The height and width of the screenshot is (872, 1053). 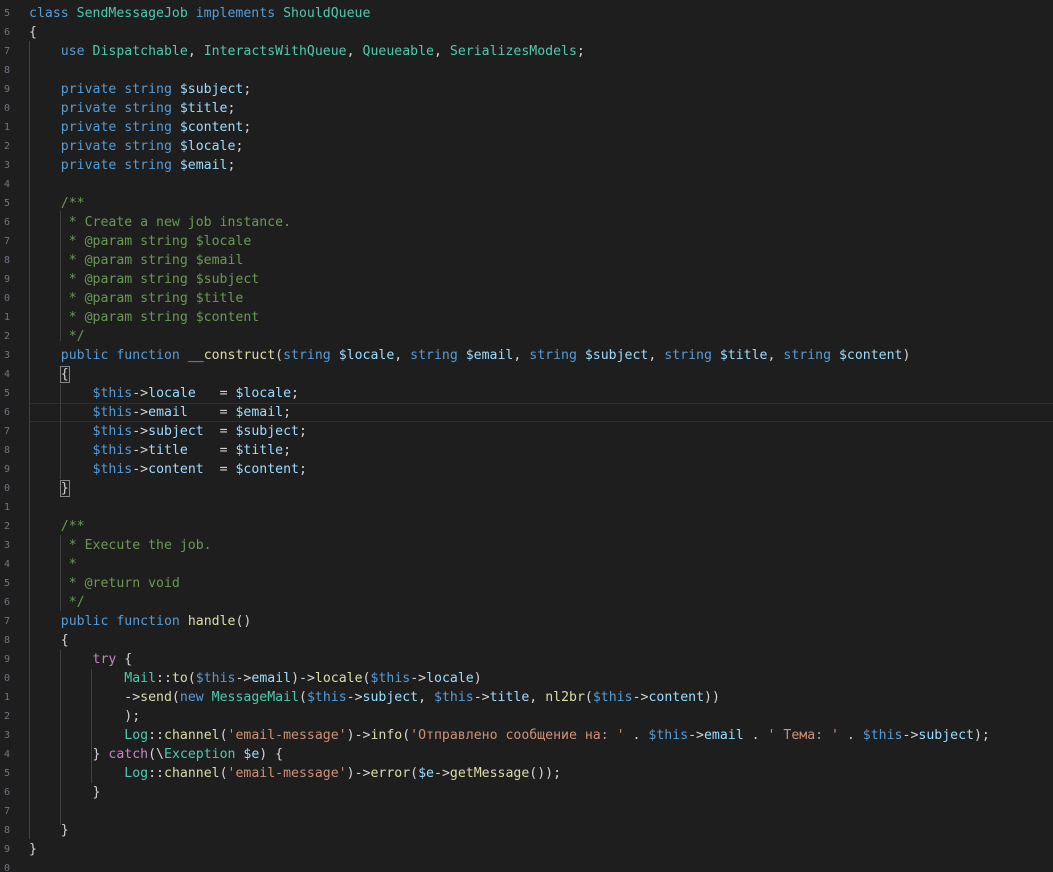 I want to click on code-token: subject, so click(x=176, y=431).